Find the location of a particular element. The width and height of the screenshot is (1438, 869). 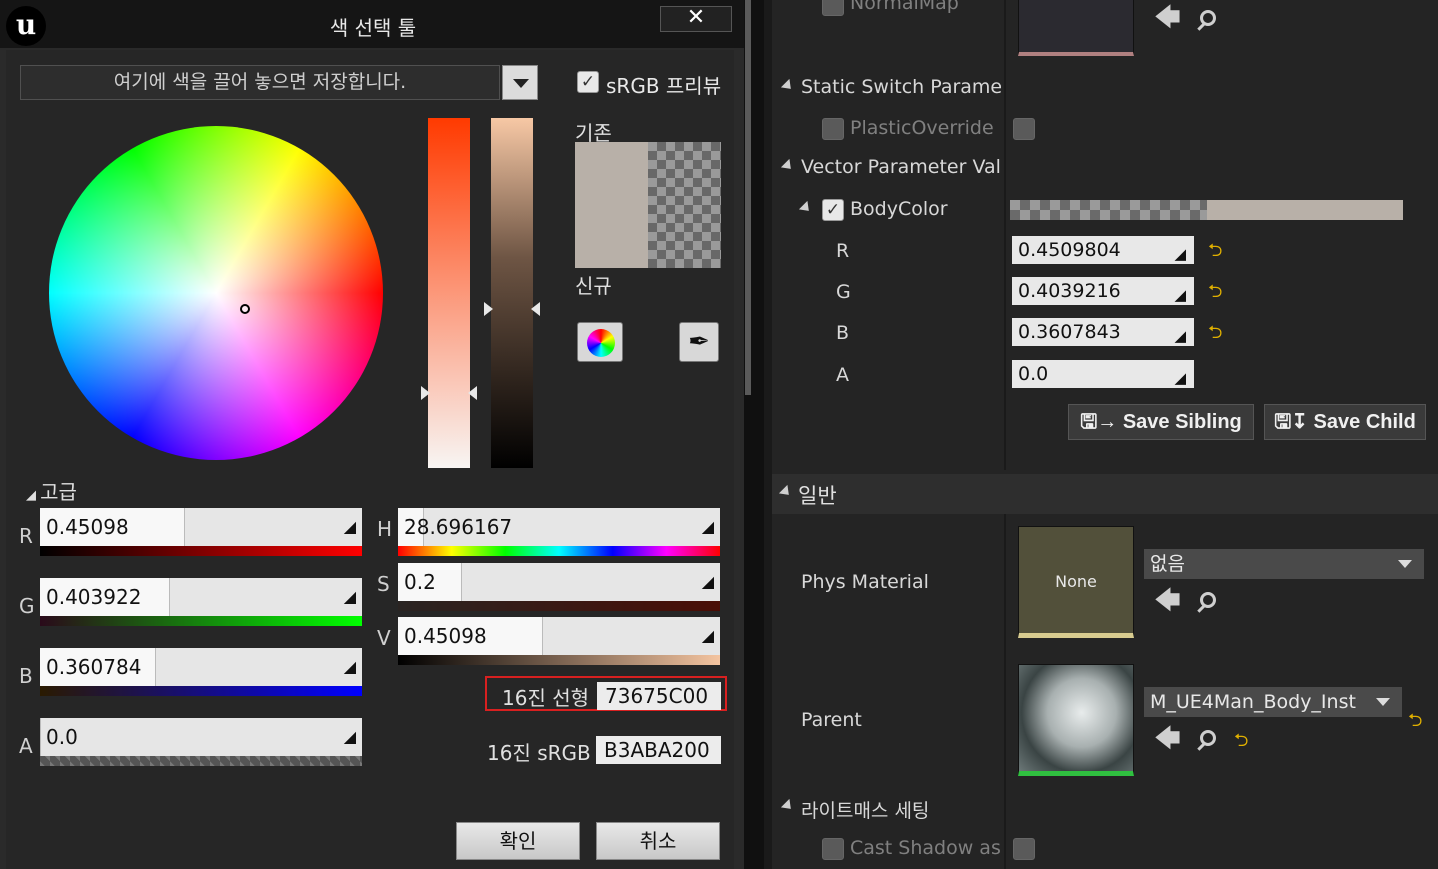

plastic-override-checkbox is located at coordinates (833, 129).